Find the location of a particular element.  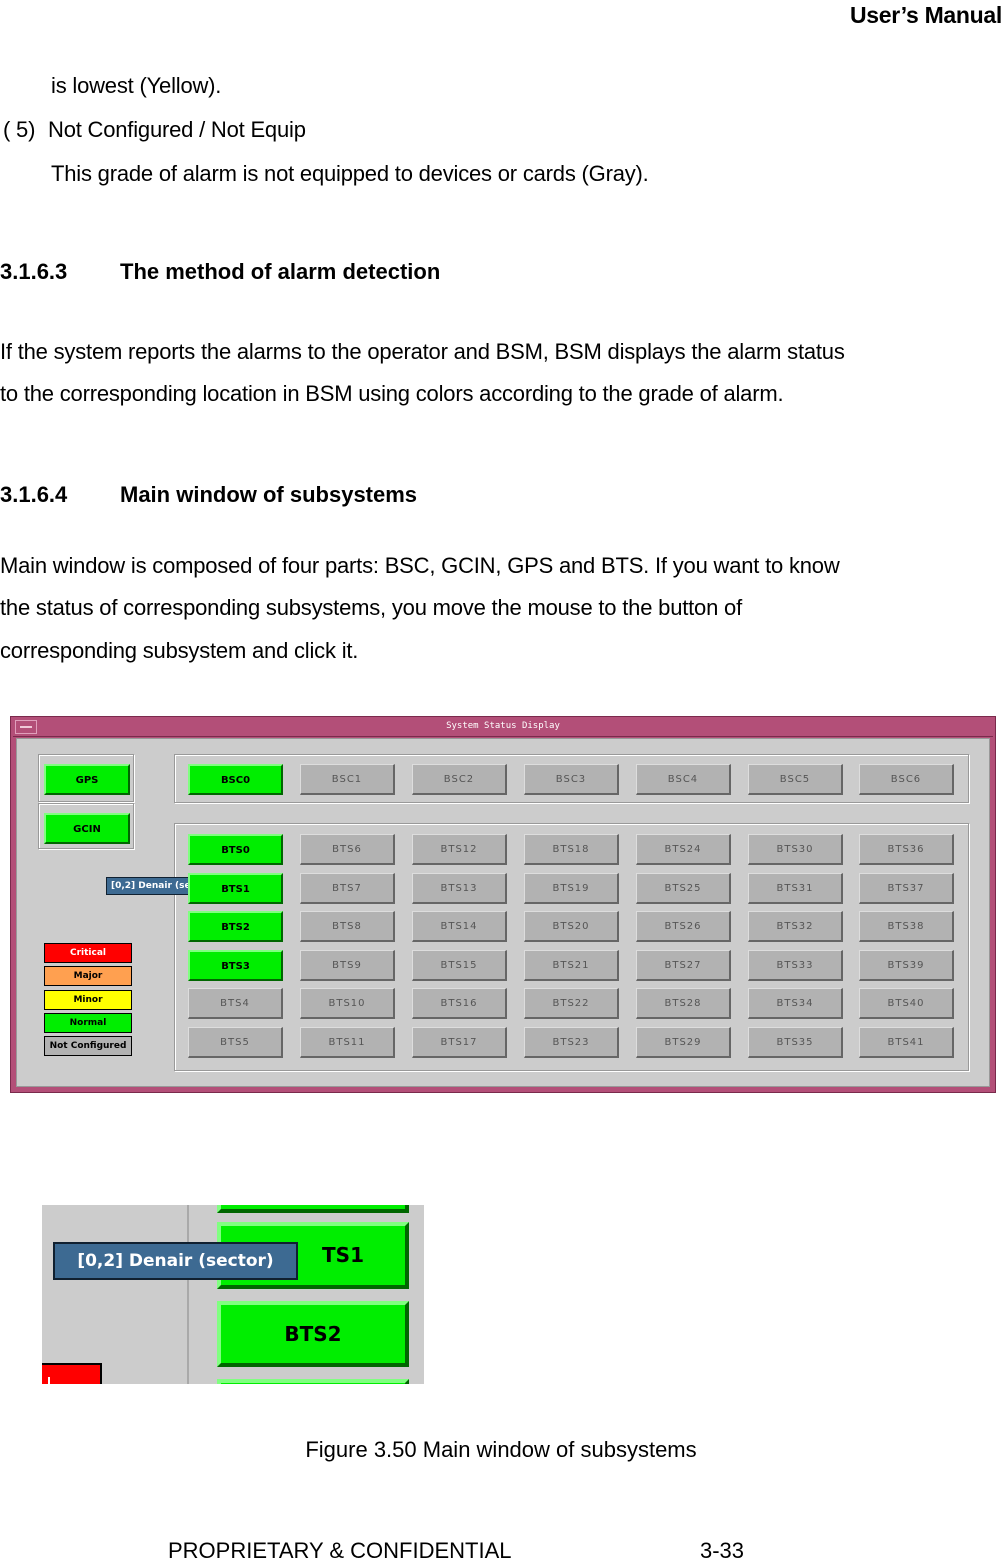

bsc-button: BSC3 is located at coordinates (571, 779).